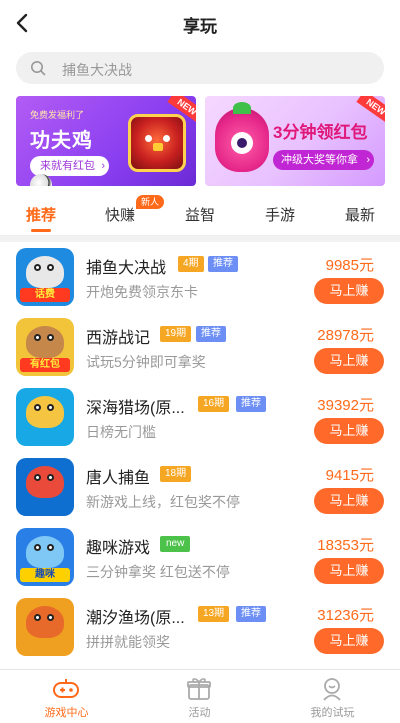 Image resolution: width=400 pixels, height=723 pixels. What do you see at coordinates (175, 544) in the screenshot?
I see `new-badge: new` at bounding box center [175, 544].